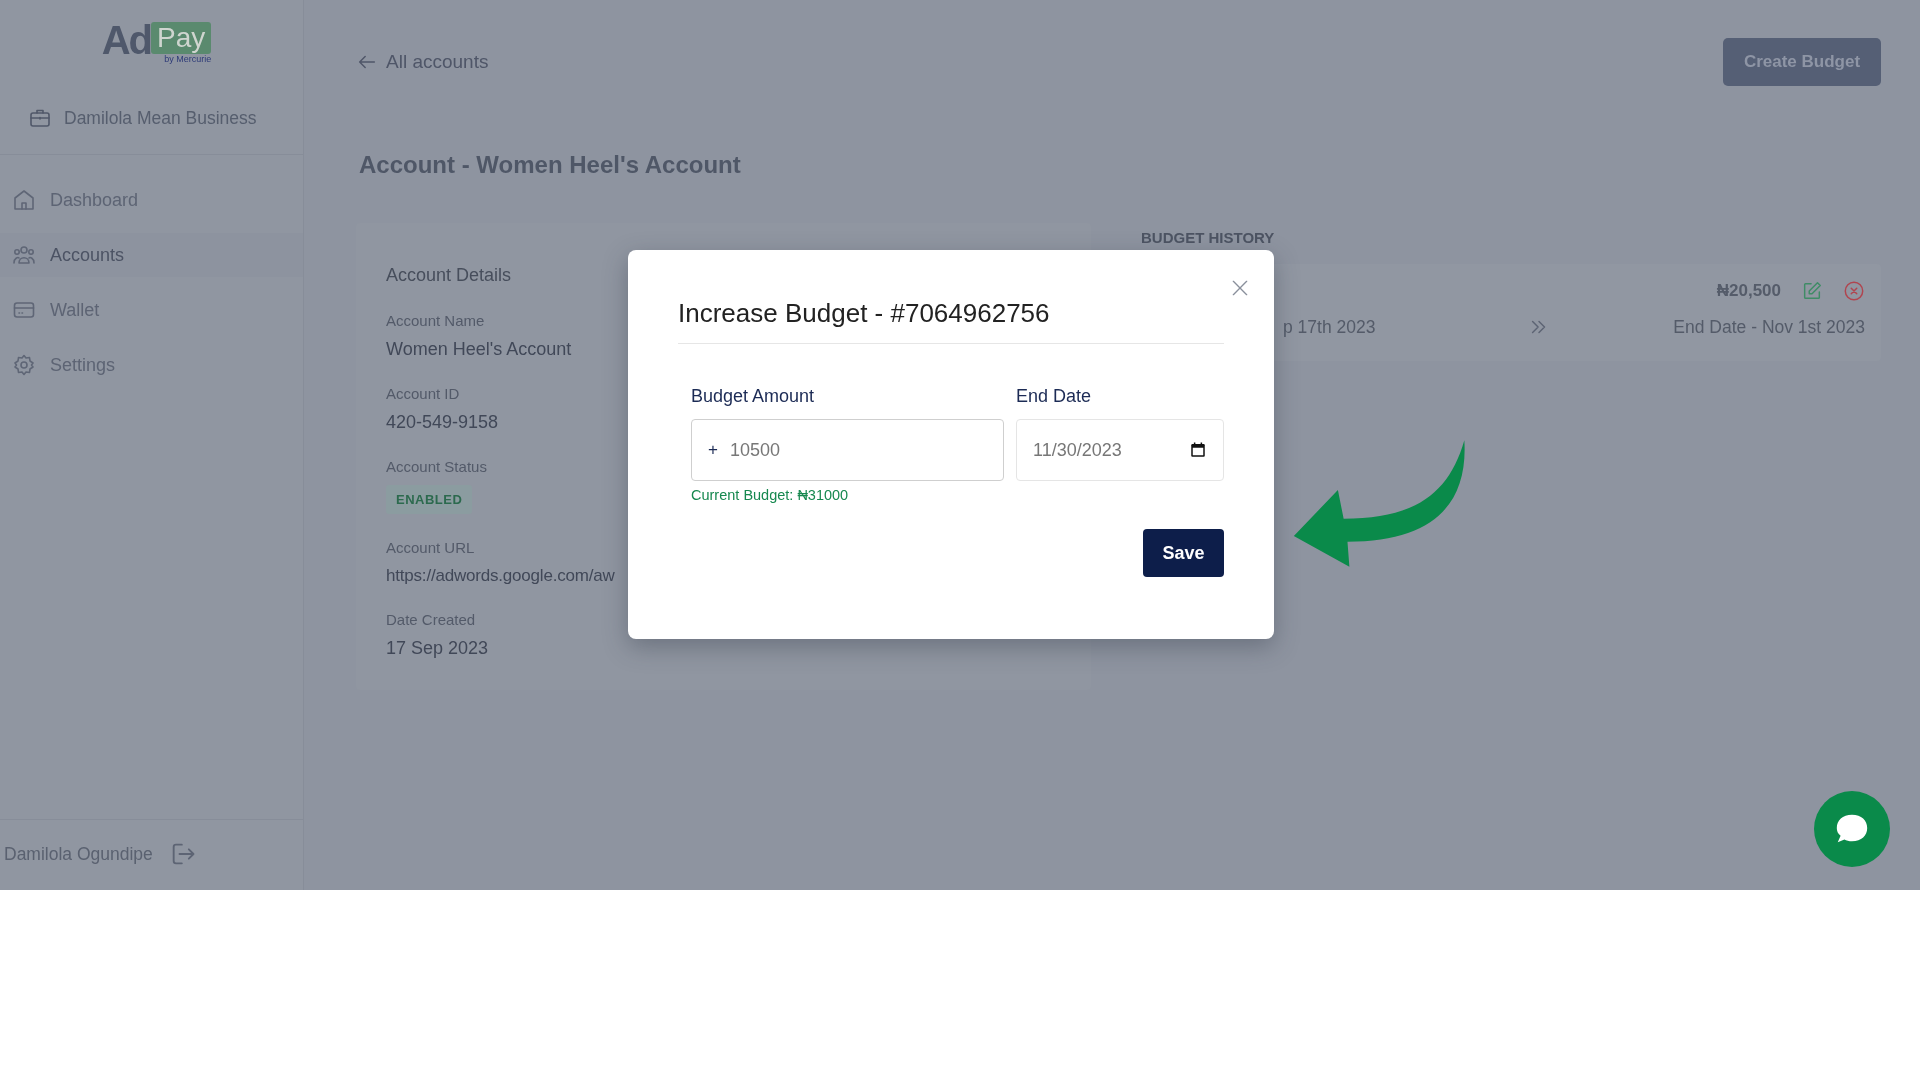 The image size is (1920, 1080). What do you see at coordinates (770, 495) in the screenshot?
I see `current-budget-text: Current Budget: ₦31000` at bounding box center [770, 495].